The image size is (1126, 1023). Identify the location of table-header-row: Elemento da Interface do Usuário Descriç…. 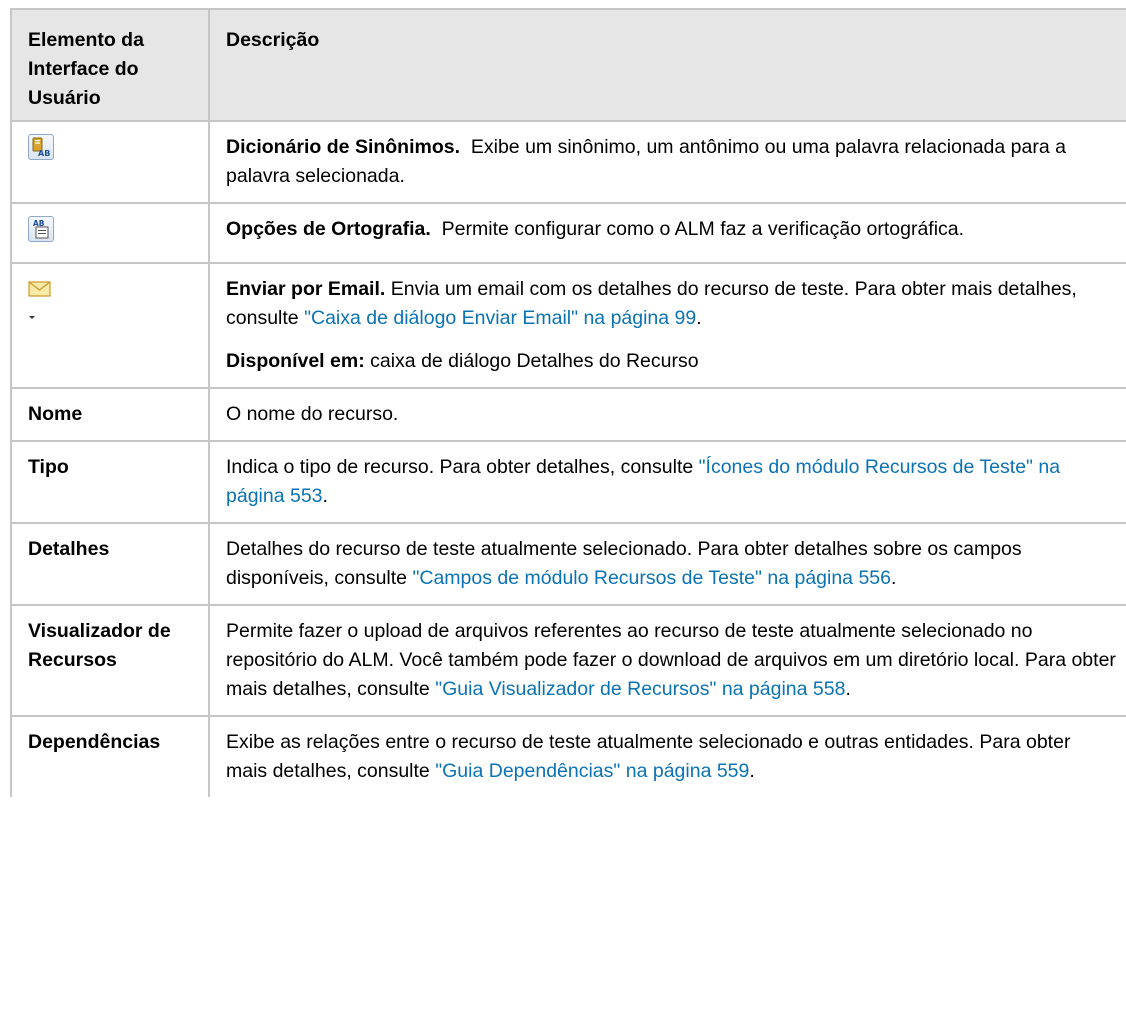
(568, 65).